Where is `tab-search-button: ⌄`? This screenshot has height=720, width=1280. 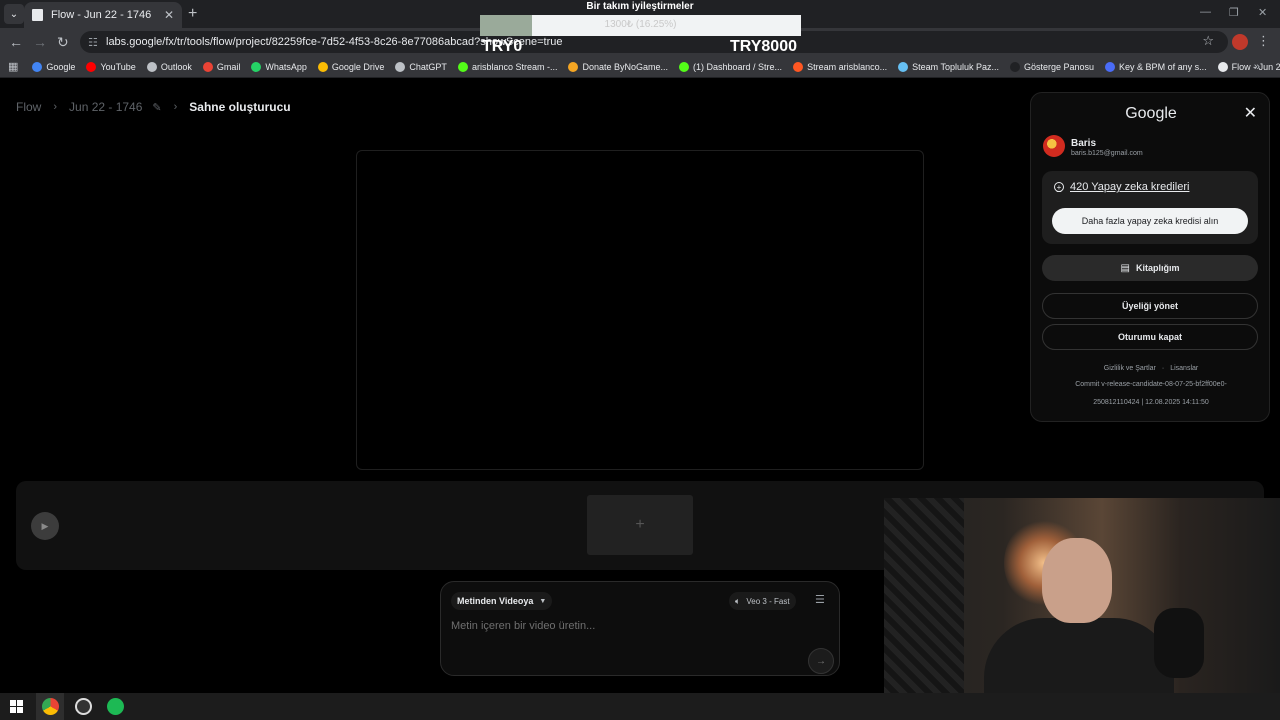 tab-search-button: ⌄ is located at coordinates (14, 14).